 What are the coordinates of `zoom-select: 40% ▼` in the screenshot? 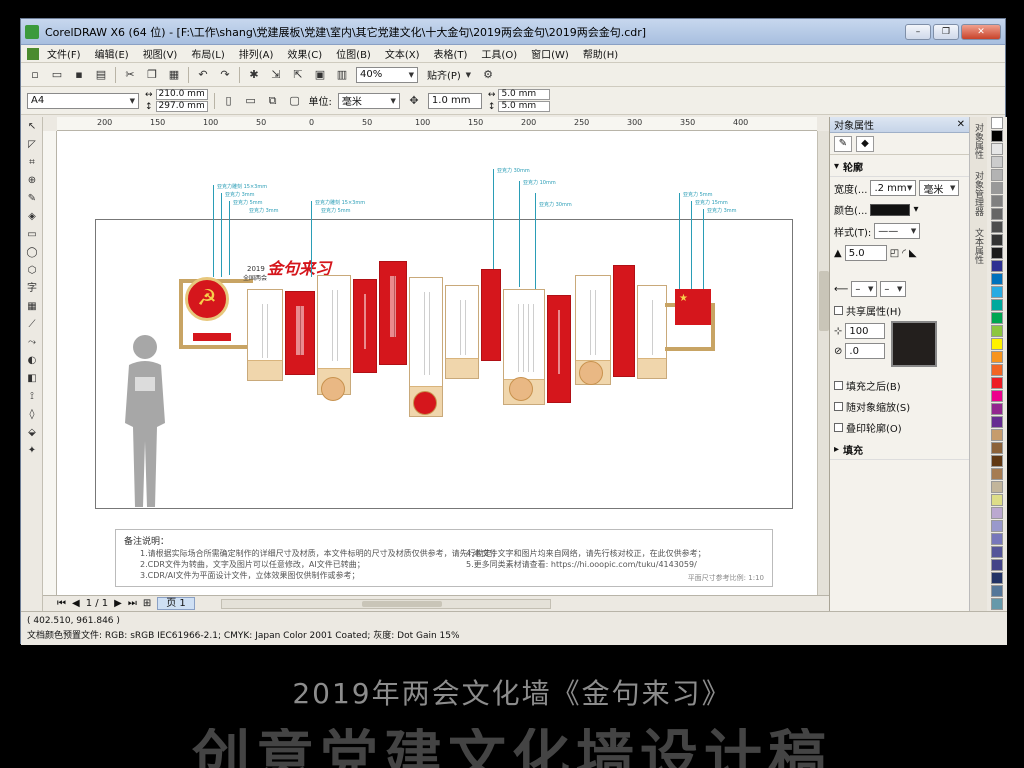 It's located at (387, 74).